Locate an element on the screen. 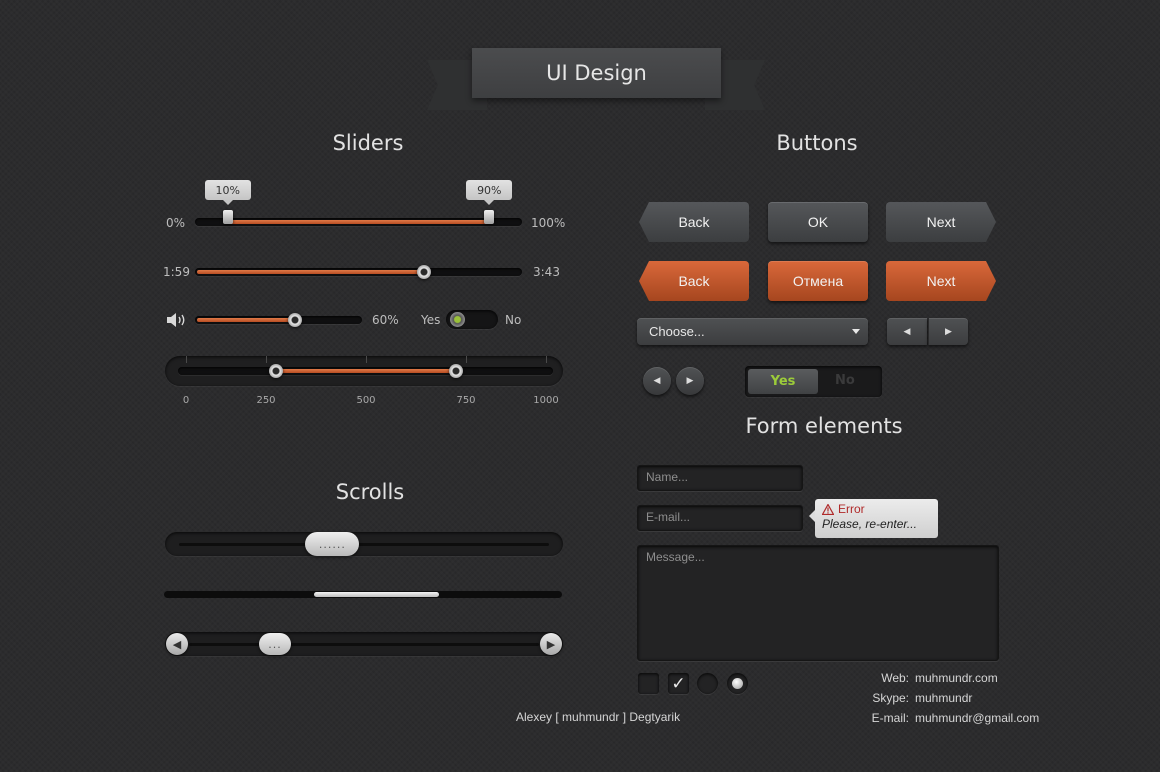  checkbox-checked: ✓ is located at coordinates (678, 683).